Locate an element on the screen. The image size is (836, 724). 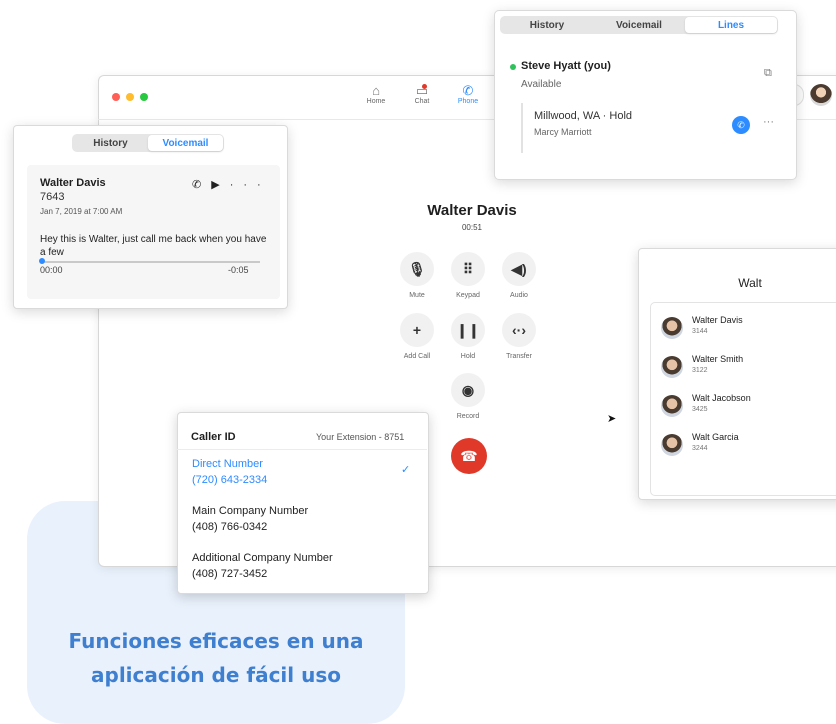
result-ext: 3244 is located at coordinates (700, 448).